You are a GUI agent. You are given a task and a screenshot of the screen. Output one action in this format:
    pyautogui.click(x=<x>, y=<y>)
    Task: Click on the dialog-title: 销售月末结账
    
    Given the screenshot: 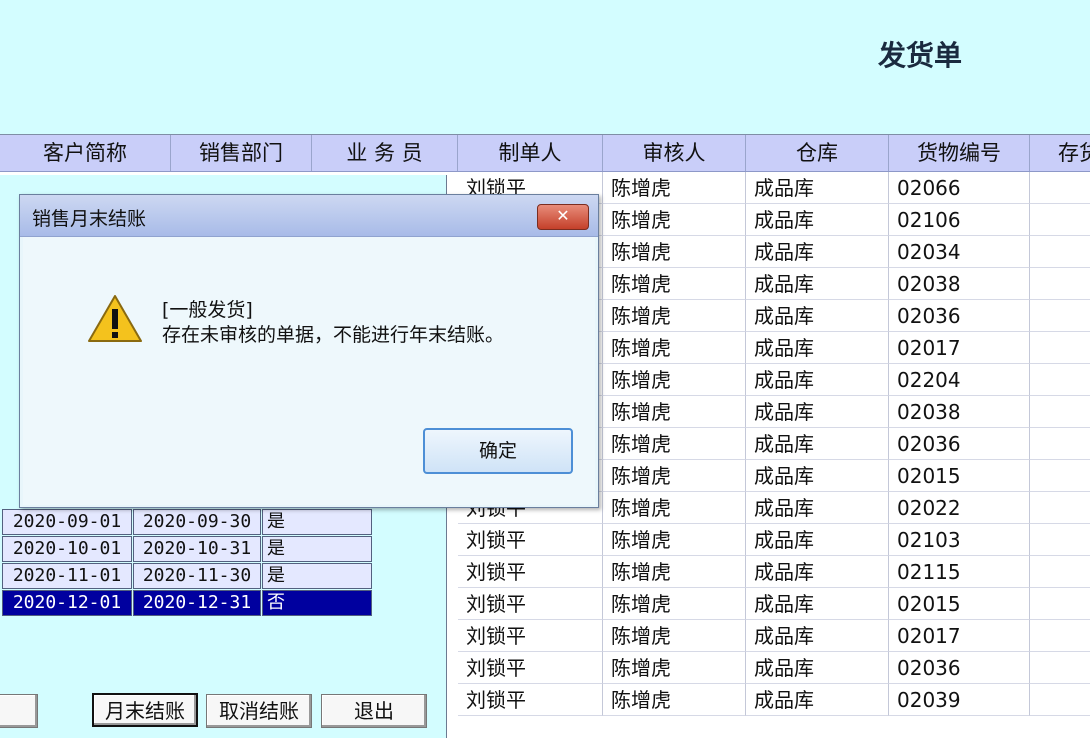 What is the action you would take?
    pyautogui.click(x=89, y=219)
    